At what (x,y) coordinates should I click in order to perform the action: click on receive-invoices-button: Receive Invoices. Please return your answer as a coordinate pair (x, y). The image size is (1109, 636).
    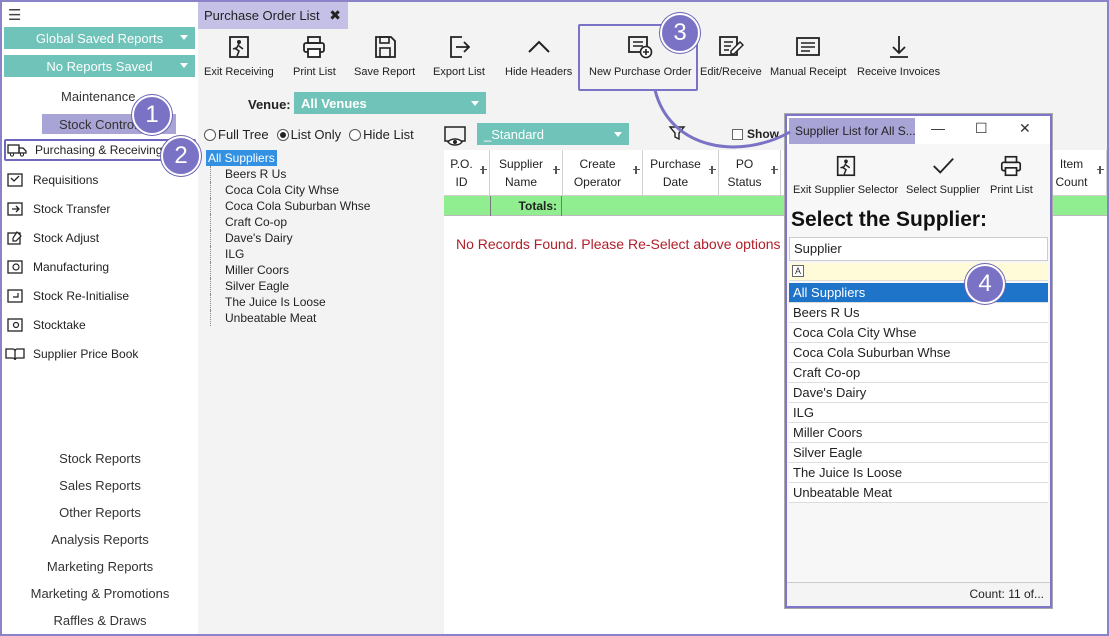
    Looking at the image, I should click on (898, 60).